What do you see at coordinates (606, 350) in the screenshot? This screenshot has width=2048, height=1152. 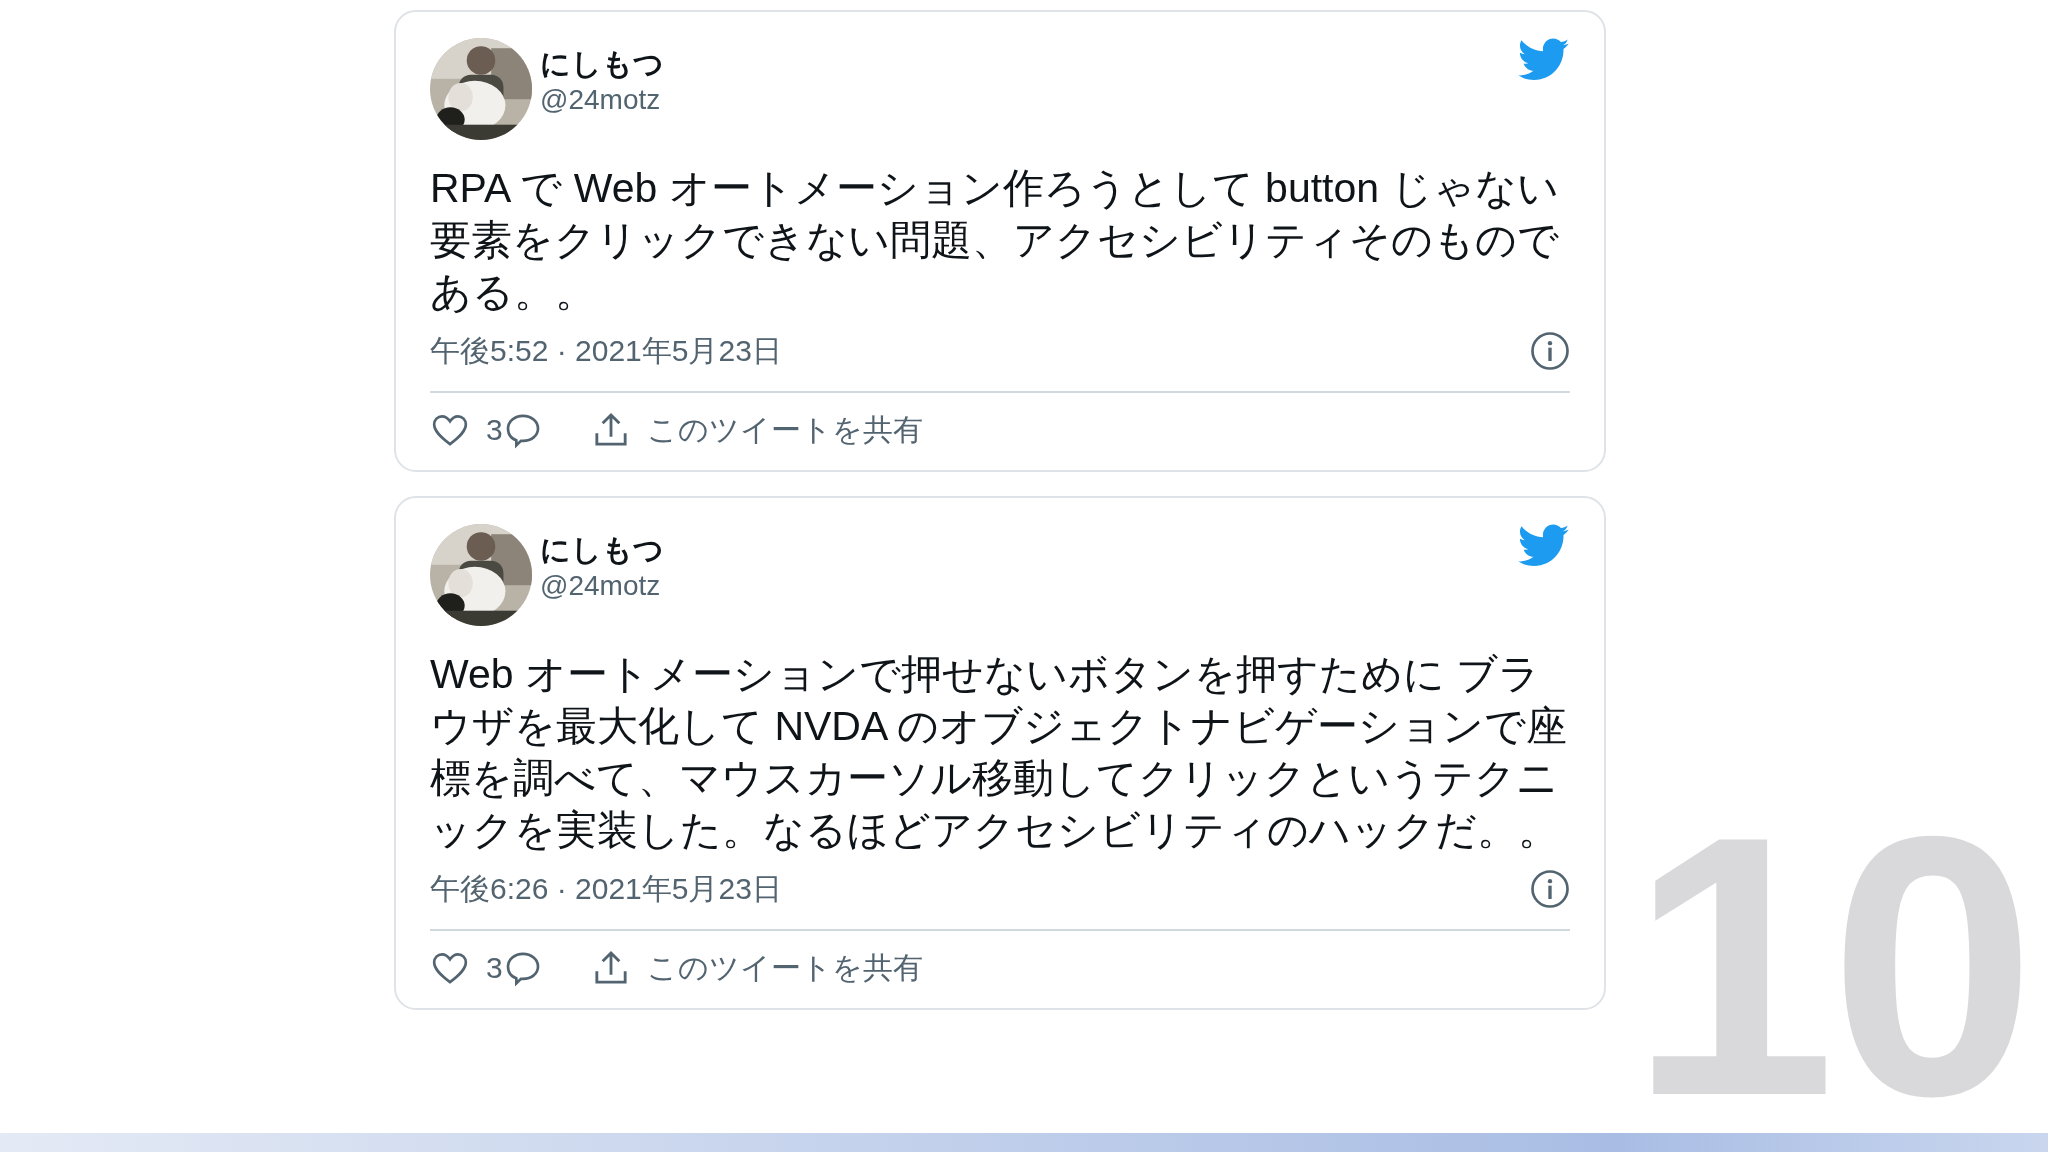 I see `timestamp-link: 午後5:52 · 2021年5月23日` at bounding box center [606, 350].